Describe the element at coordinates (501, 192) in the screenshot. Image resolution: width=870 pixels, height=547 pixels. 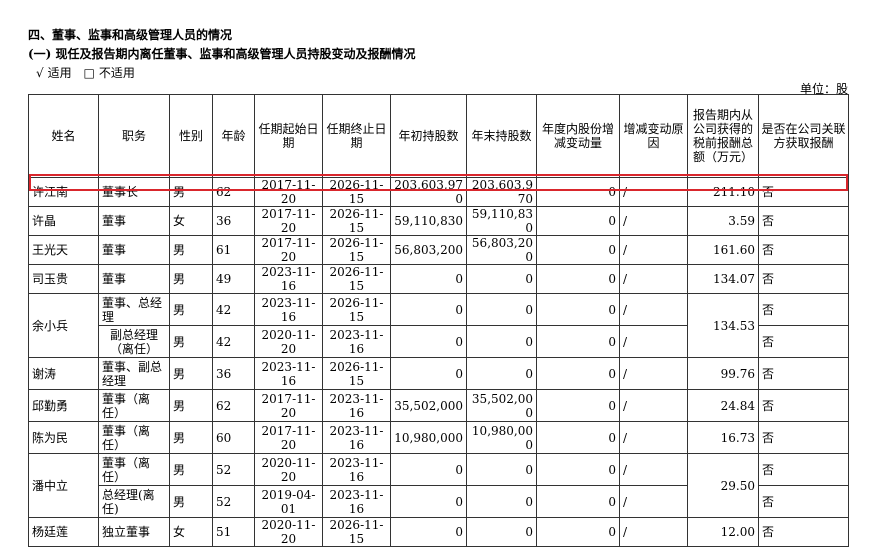
I see `cell-end-shares: 203,603,970` at that location.